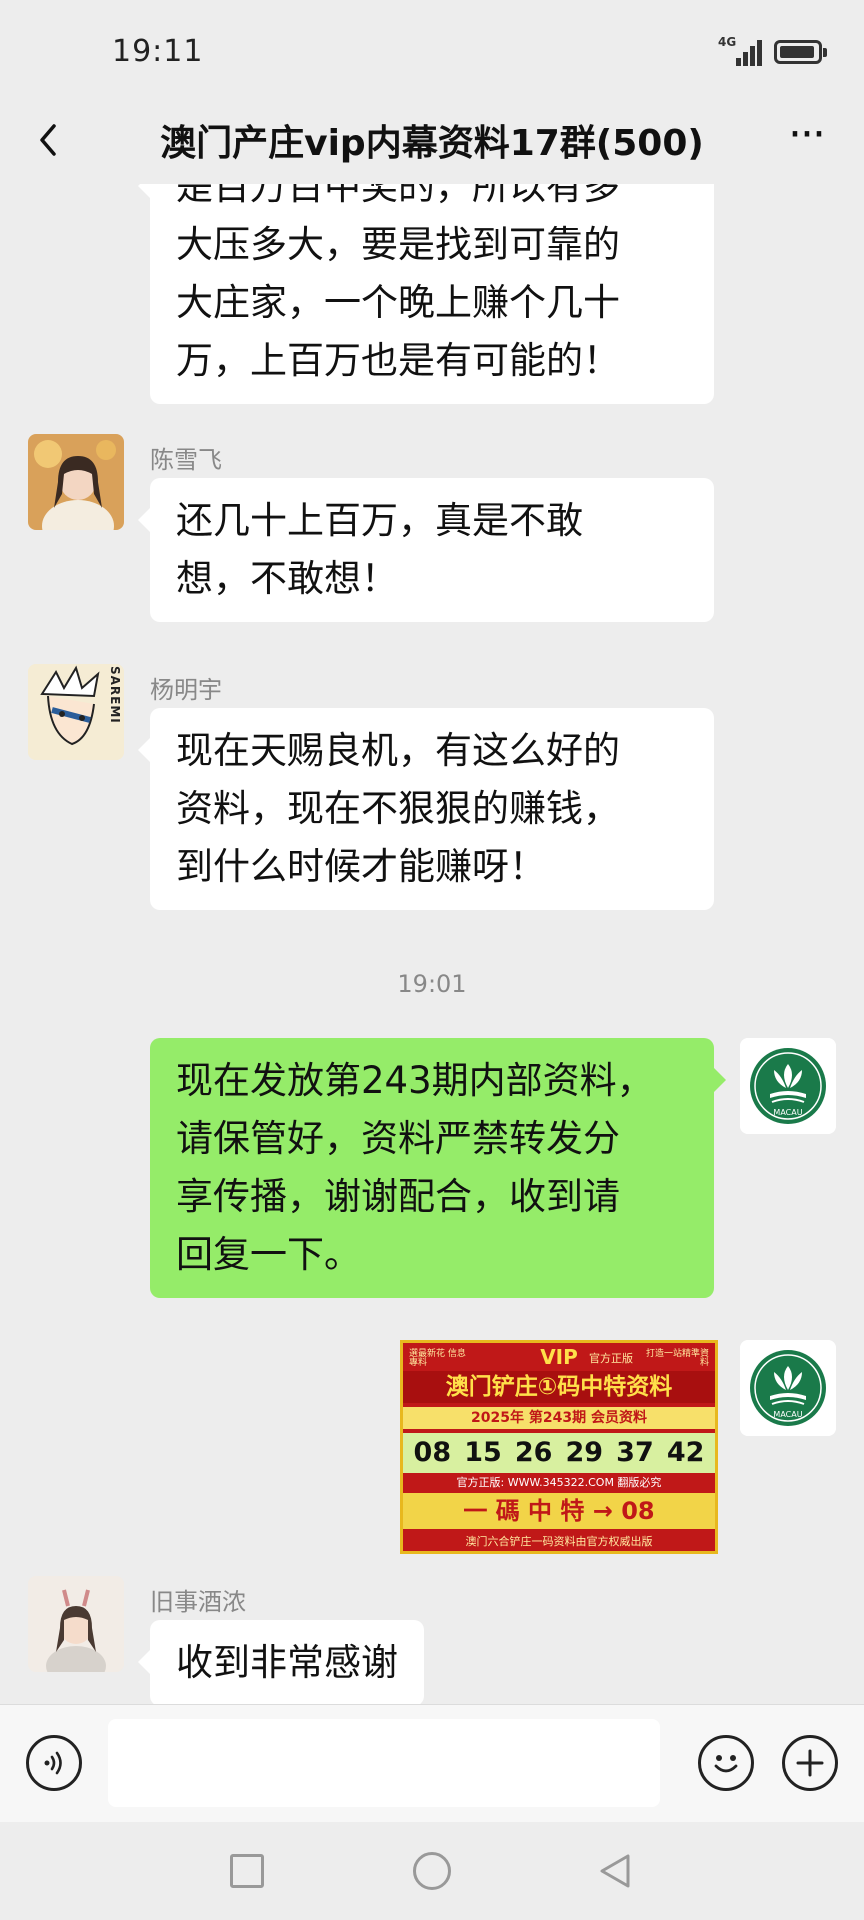 The height and width of the screenshot is (1920, 864). I want to click on vip-label: VIP, so click(559, 1357).